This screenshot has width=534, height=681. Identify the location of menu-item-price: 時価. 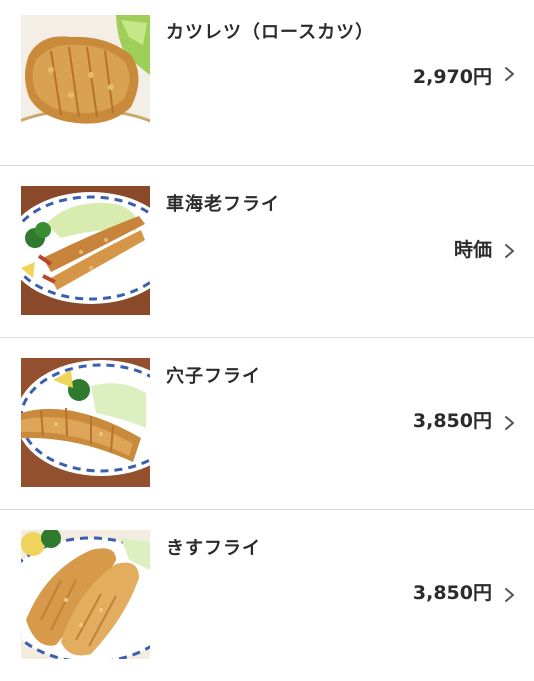
(472, 250).